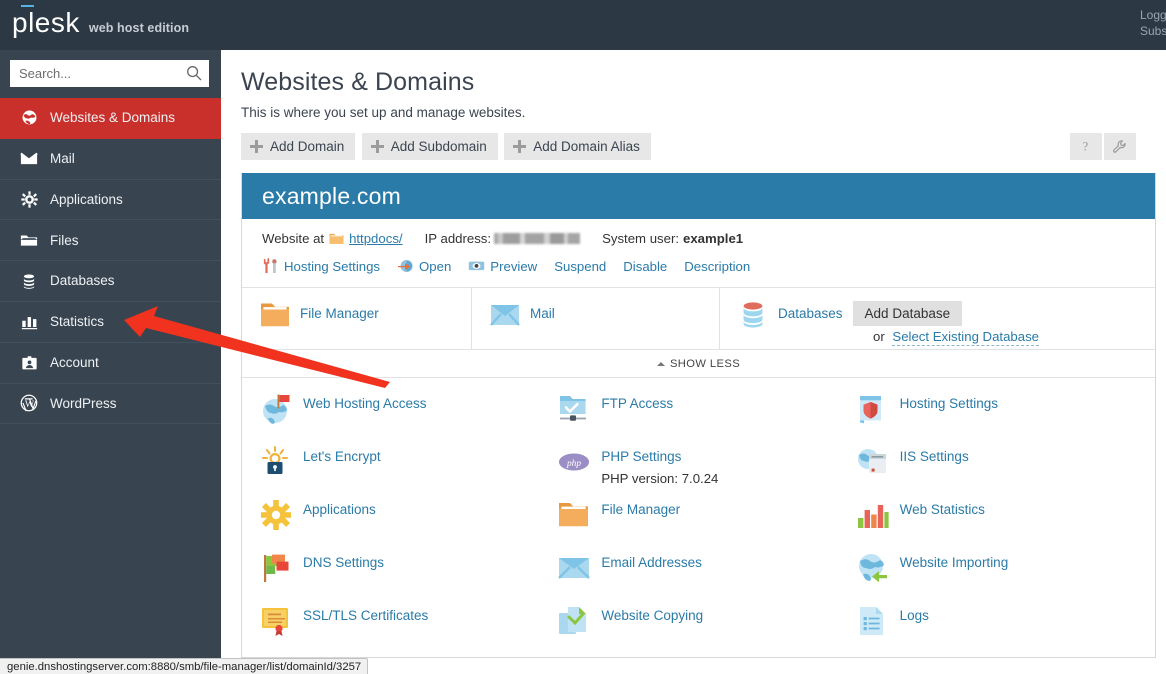 The image size is (1166, 674). What do you see at coordinates (438, 146) in the screenshot?
I see `button-label: Add Subdomain` at bounding box center [438, 146].